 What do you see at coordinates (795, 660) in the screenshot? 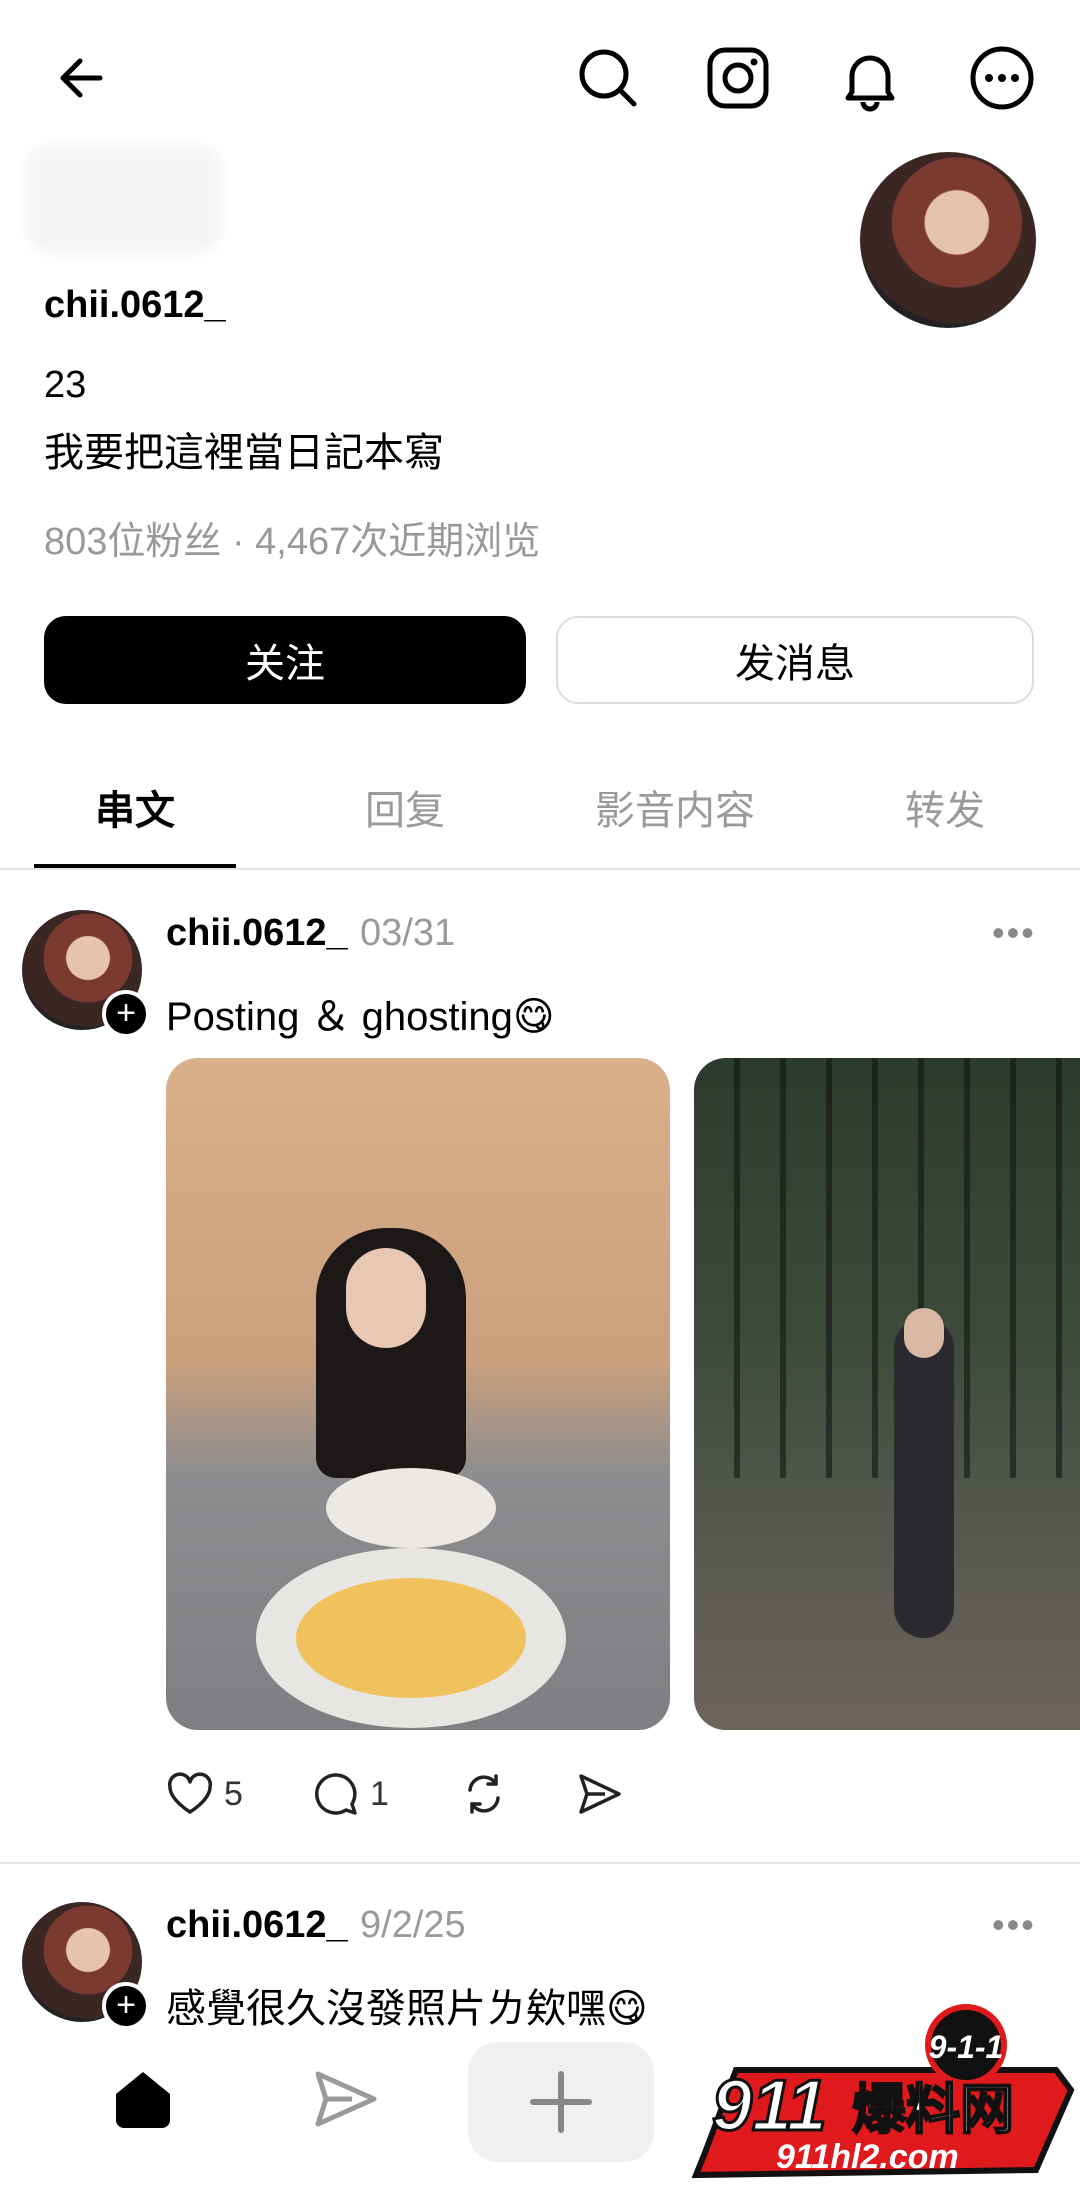
I see `message-button: 发消息` at bounding box center [795, 660].